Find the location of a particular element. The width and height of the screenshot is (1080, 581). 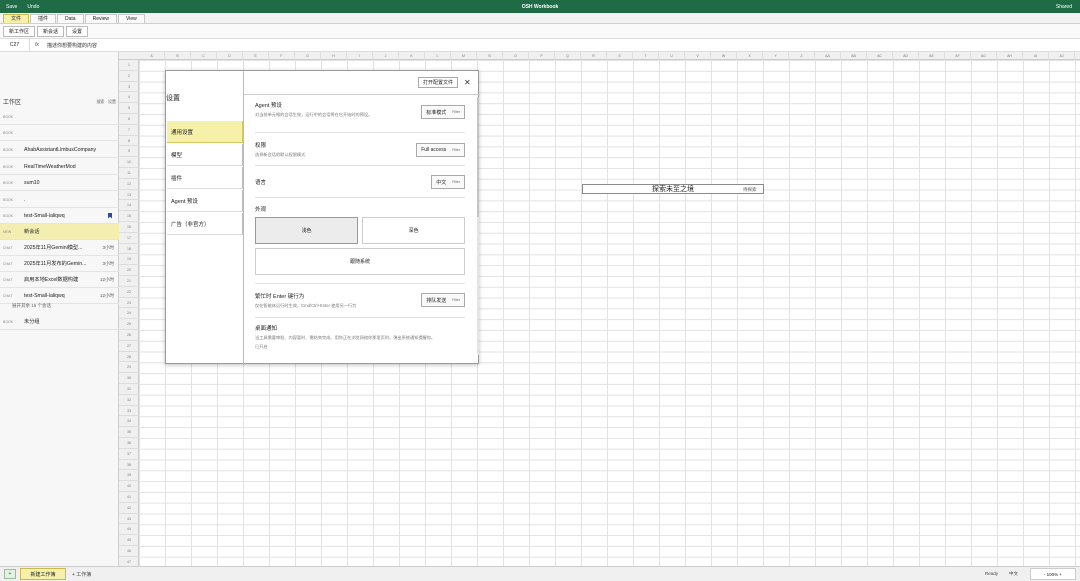

column-header: M is located at coordinates (464, 56).